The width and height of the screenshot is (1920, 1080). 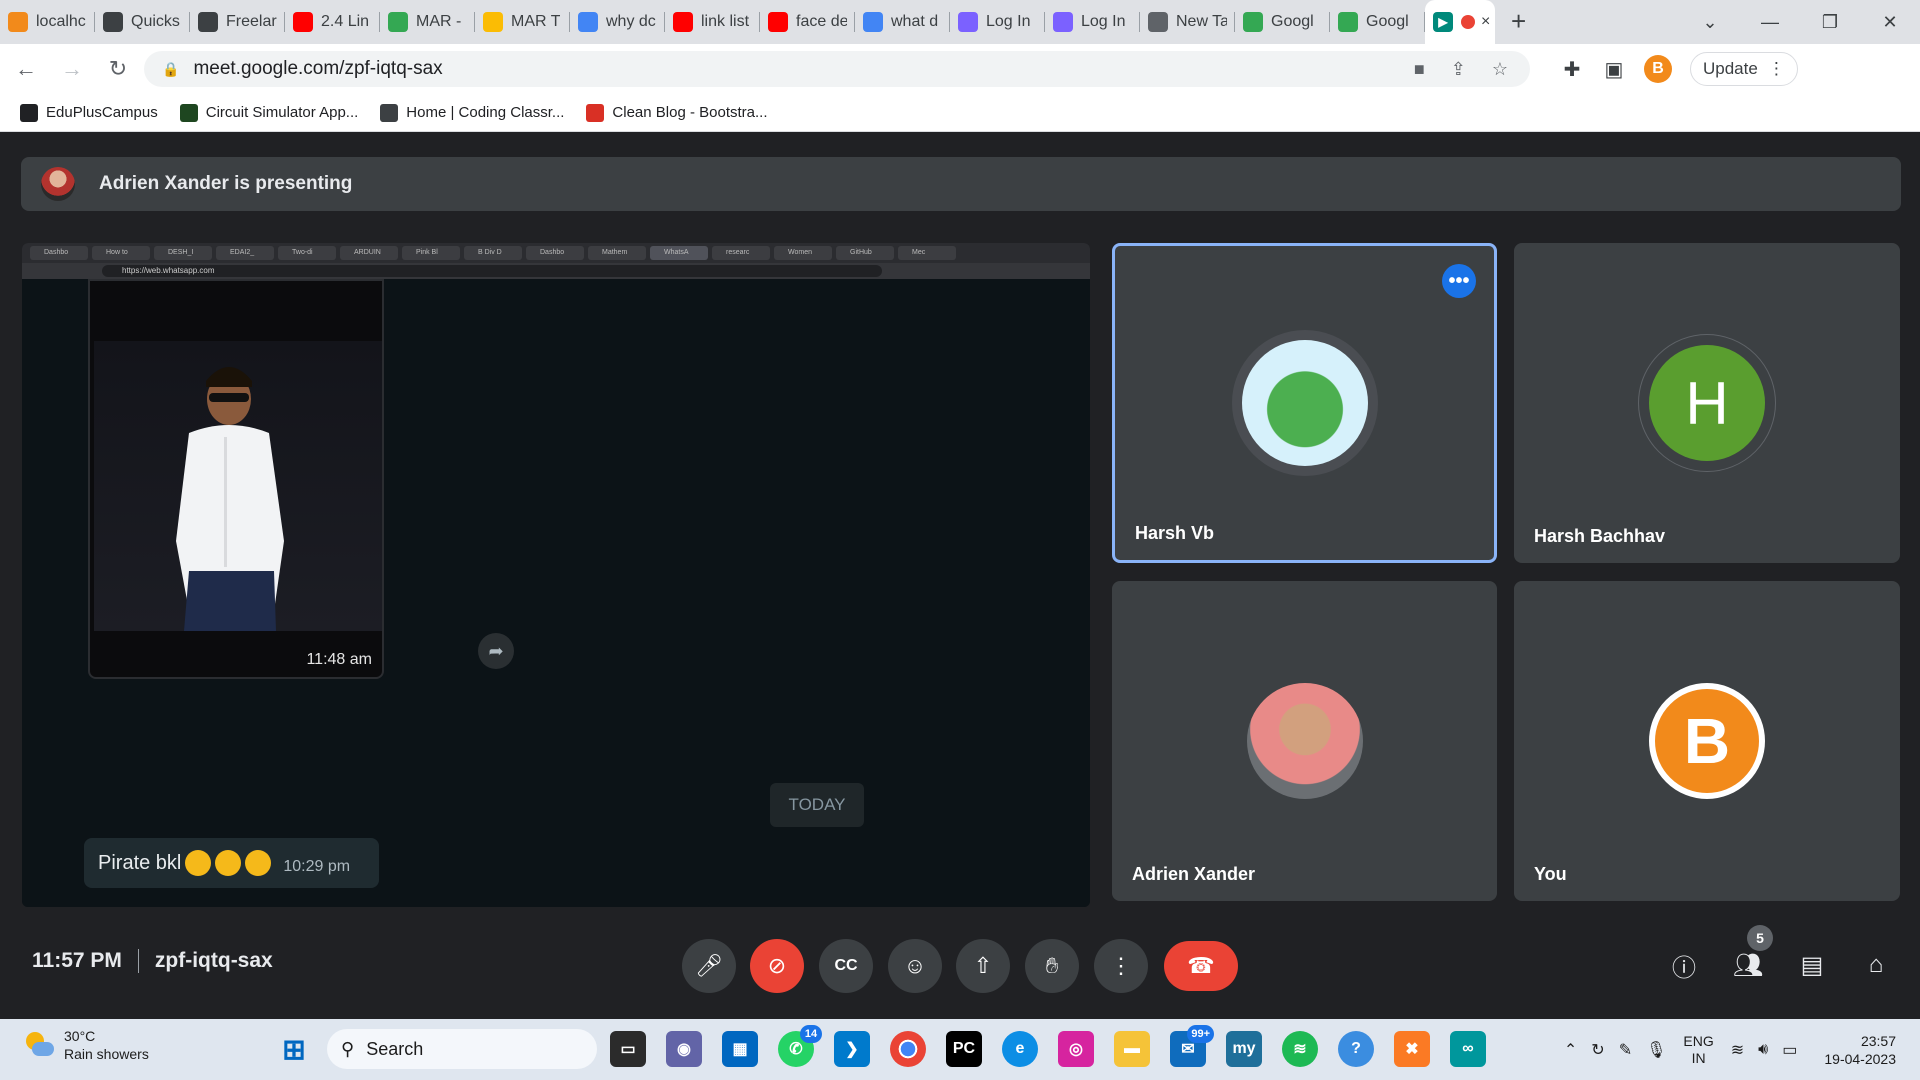 I want to click on participant-tile: H Harsh Bachhav, so click(x=1707, y=403).